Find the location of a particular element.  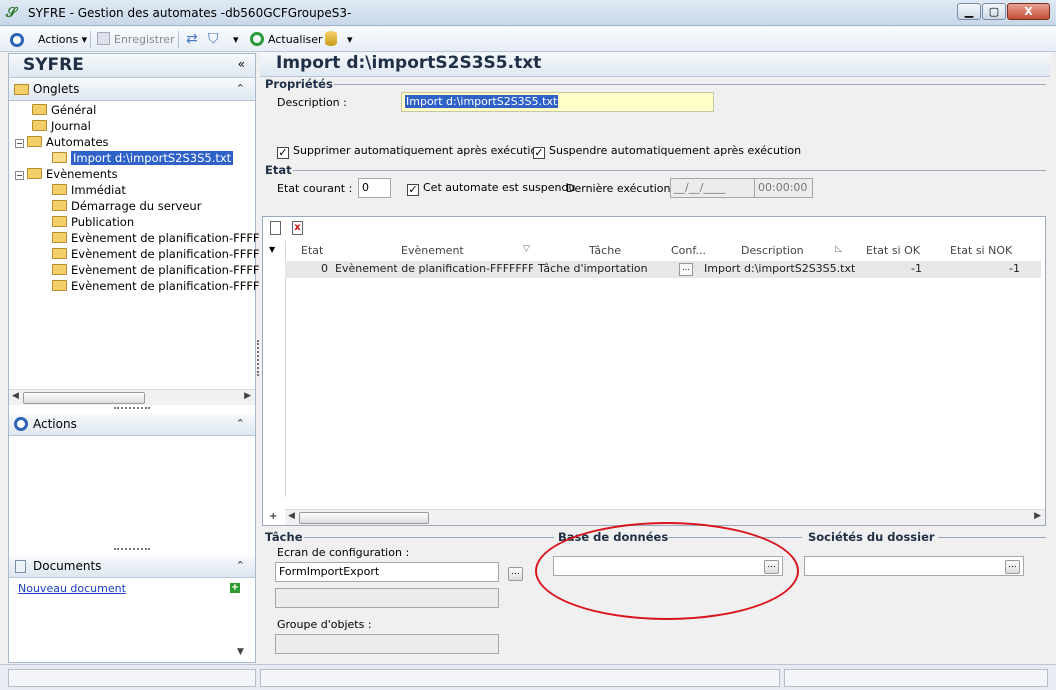

save-label: Enregistrer is located at coordinates (144, 39).